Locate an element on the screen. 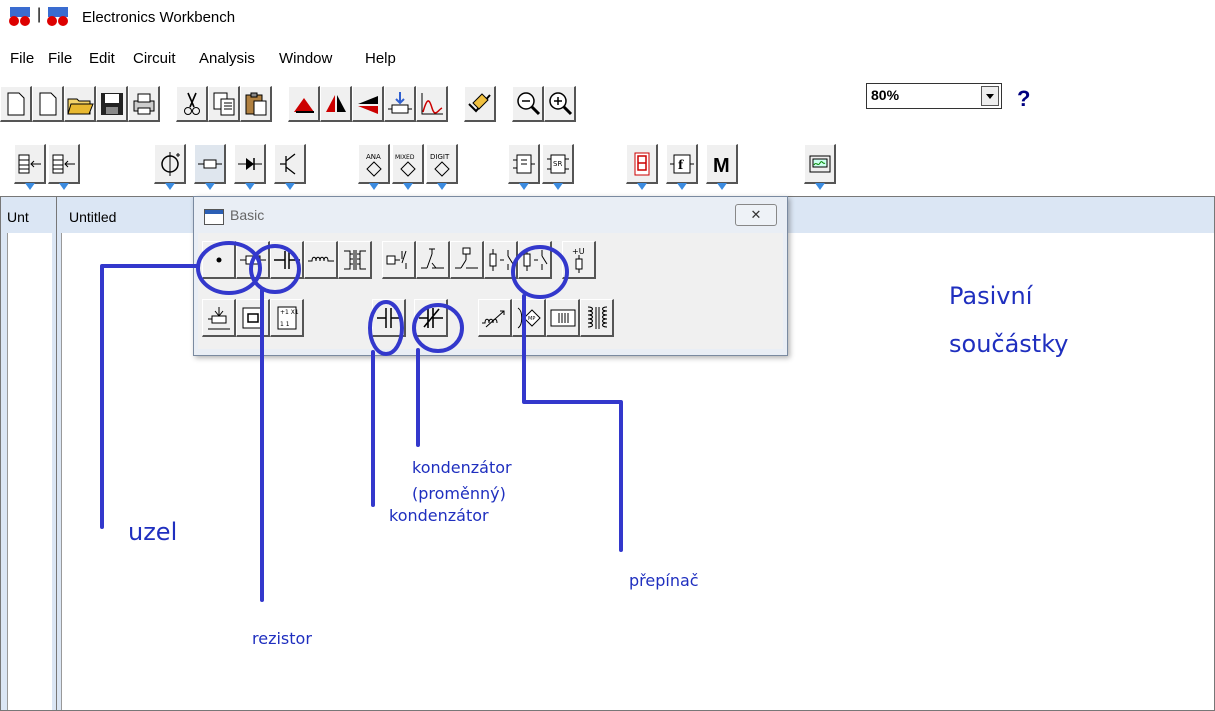 The height and width of the screenshot is (711, 1215). resistor-button is located at coordinates (253, 260).